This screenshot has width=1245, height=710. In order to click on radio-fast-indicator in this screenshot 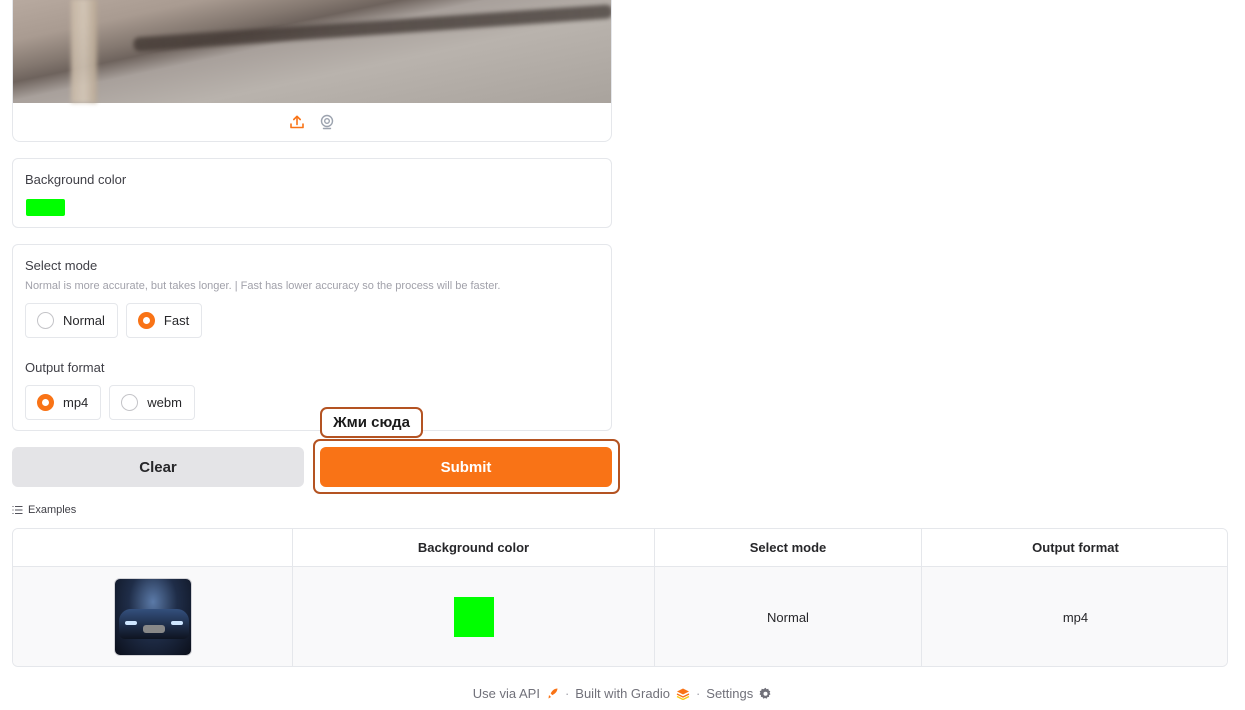, I will do `click(146, 320)`.